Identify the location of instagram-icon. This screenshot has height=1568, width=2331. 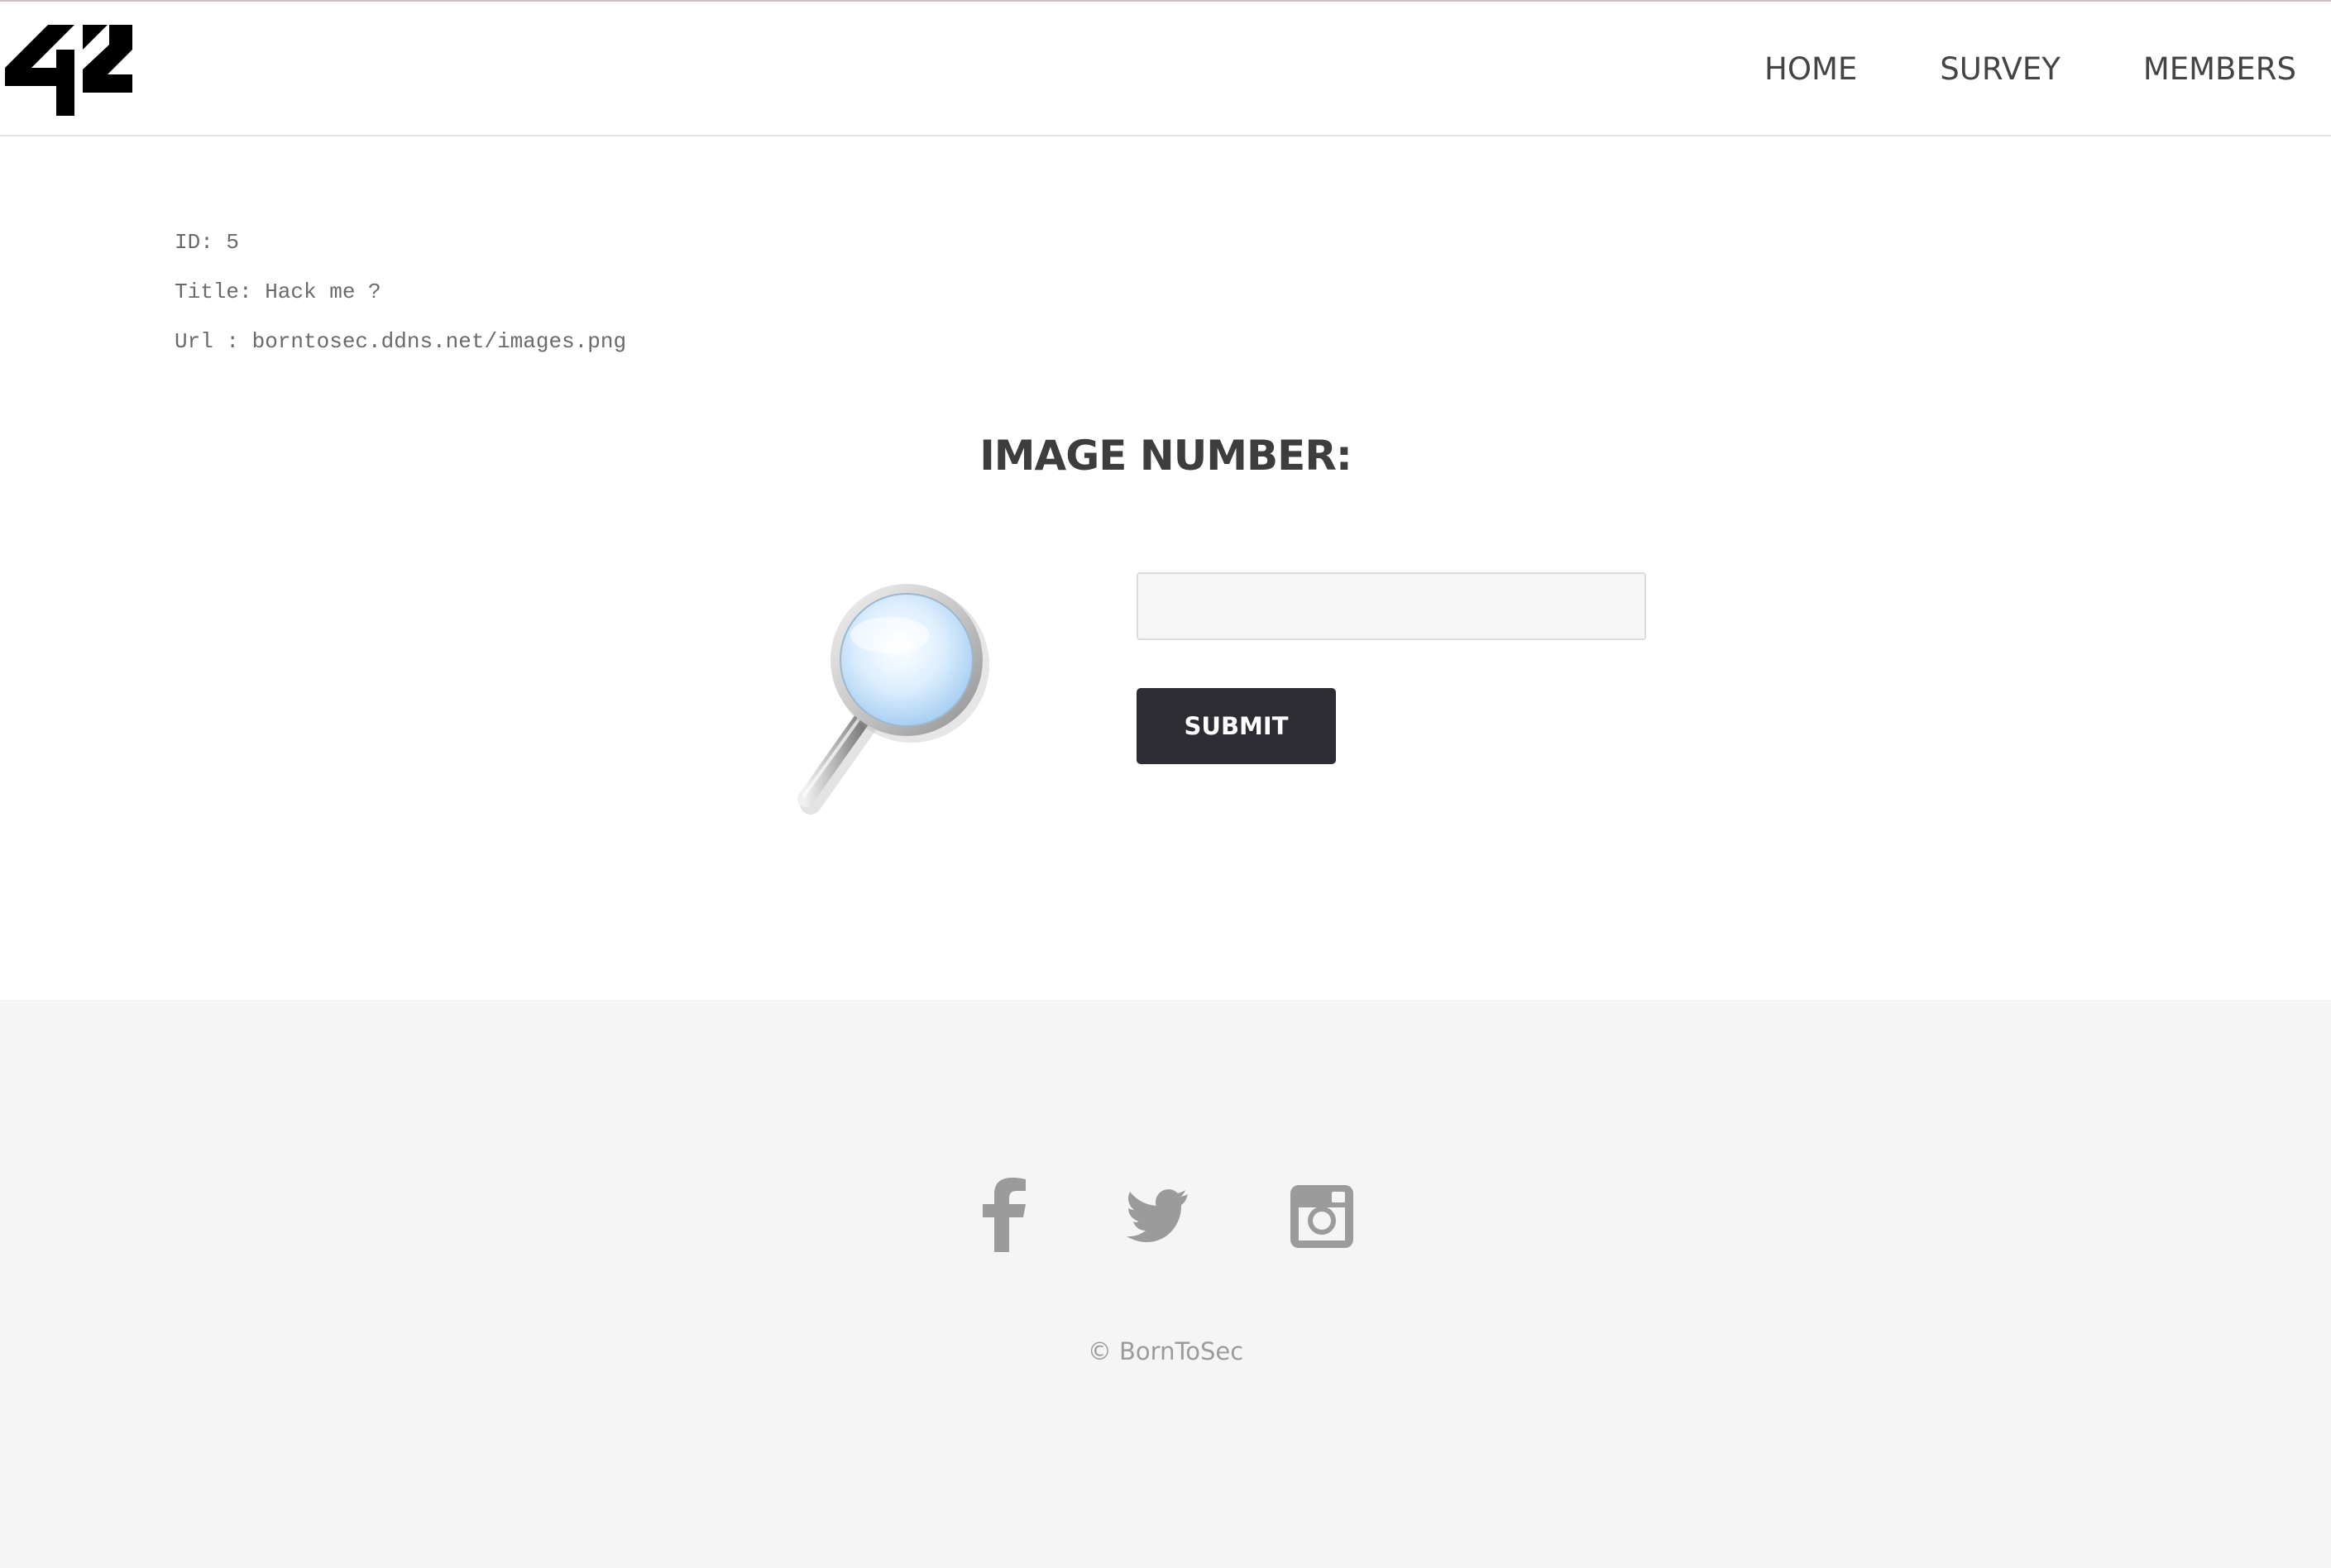
(1322, 1215).